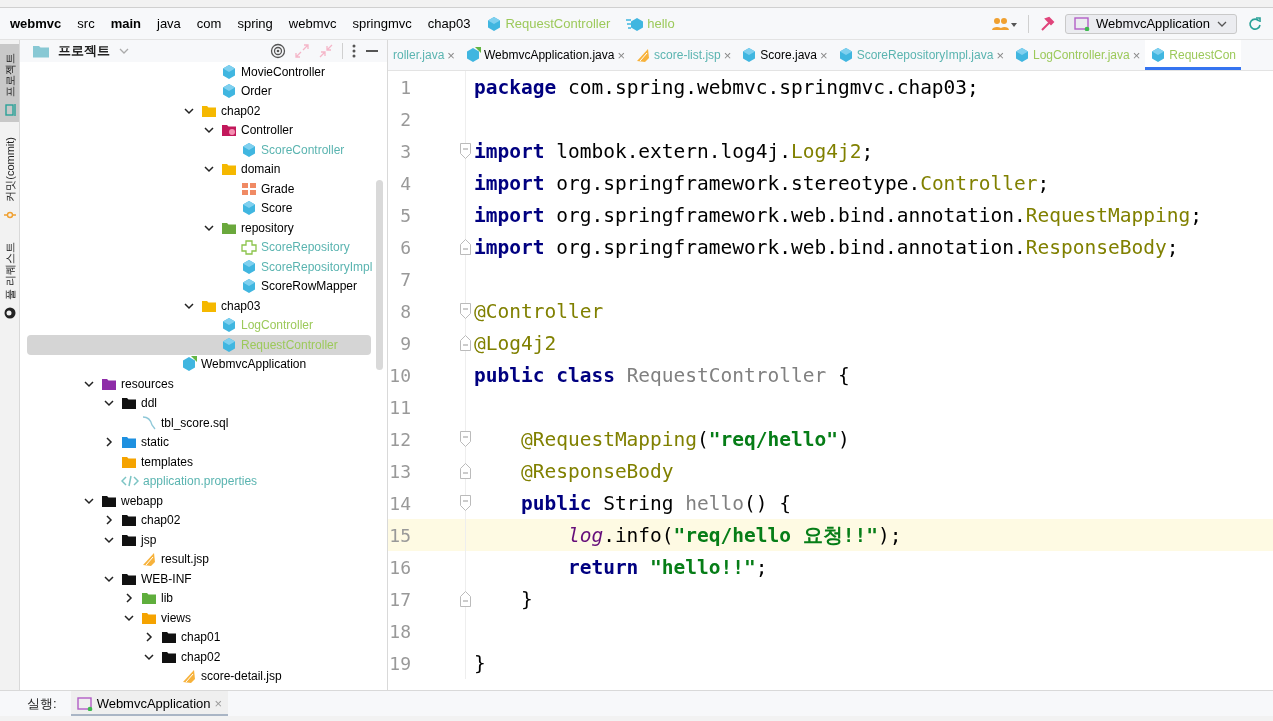 This screenshot has height=721, width=1273. What do you see at coordinates (249, 247) in the screenshot?
I see `interface-icon` at bounding box center [249, 247].